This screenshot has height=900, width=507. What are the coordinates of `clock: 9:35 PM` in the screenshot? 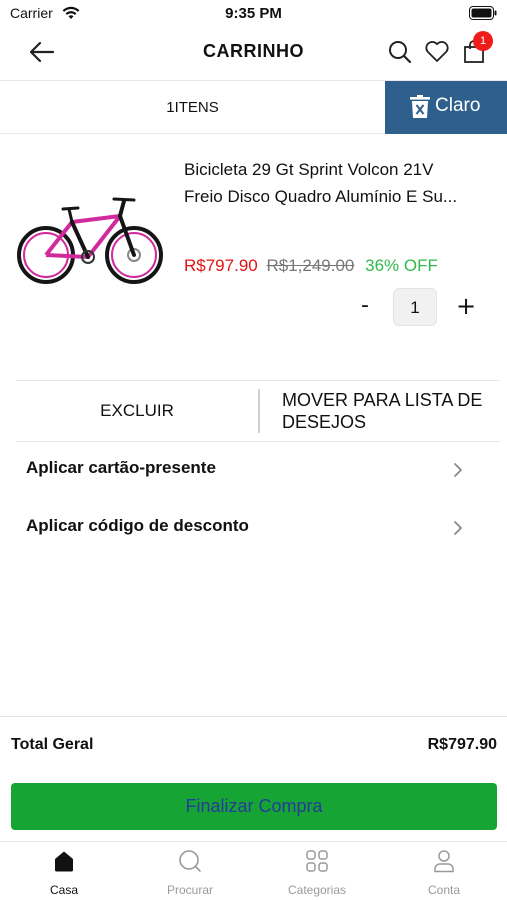 It's located at (253, 13).